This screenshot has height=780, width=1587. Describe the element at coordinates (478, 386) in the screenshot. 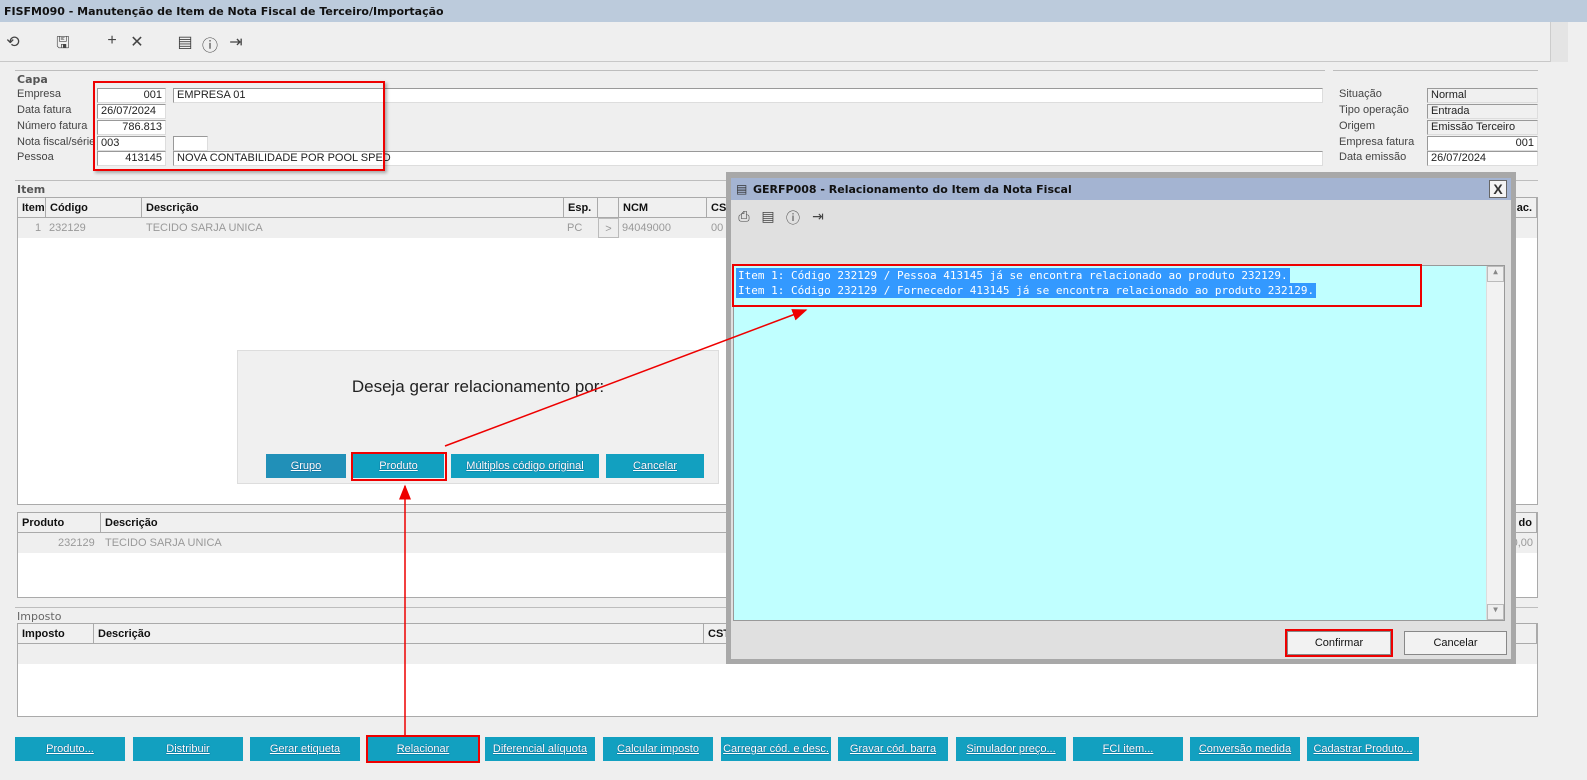

I see `prompt-question: Deseja gerar relacionamento por:` at that location.